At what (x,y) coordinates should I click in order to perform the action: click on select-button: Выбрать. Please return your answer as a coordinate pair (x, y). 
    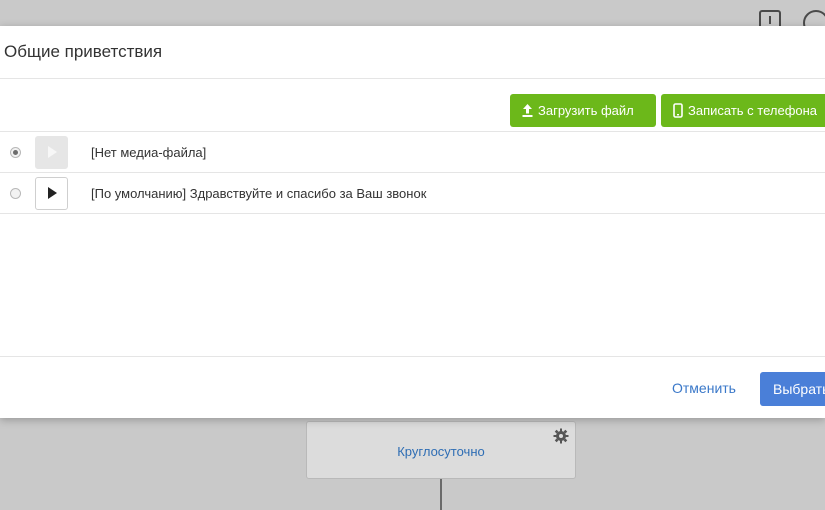
    Looking at the image, I should click on (792, 389).